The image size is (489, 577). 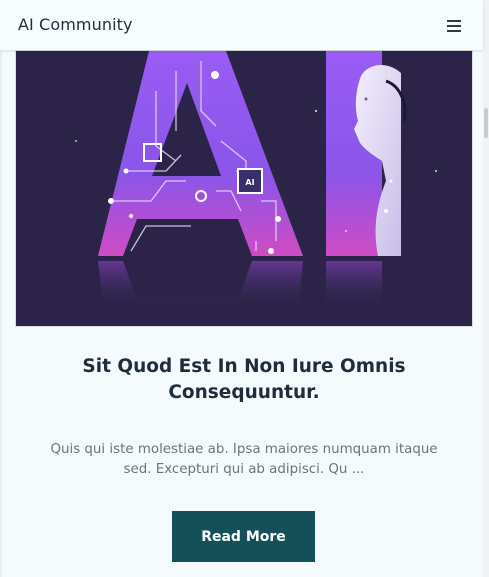 I want to click on scrollbar-thumb, so click(x=486, y=123).